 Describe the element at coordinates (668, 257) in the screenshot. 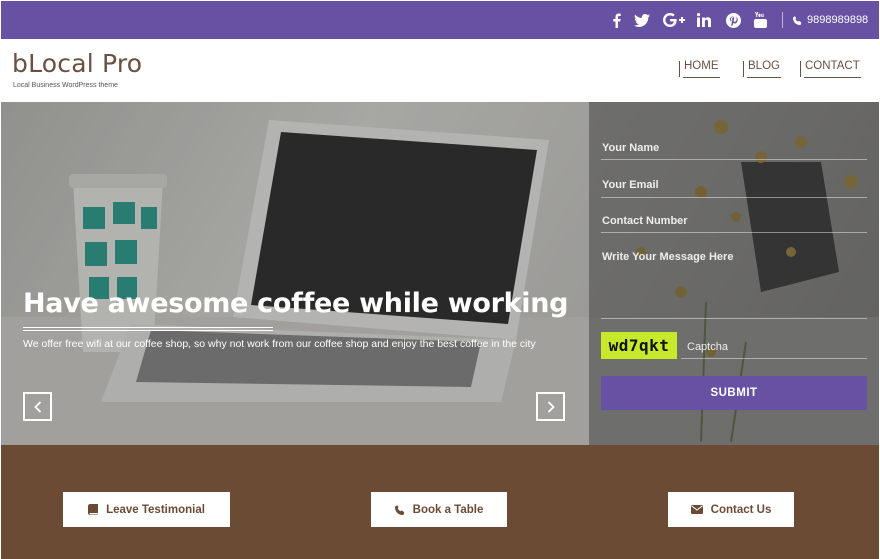

I see `message-field-placeholder: Write Your Message Here` at that location.